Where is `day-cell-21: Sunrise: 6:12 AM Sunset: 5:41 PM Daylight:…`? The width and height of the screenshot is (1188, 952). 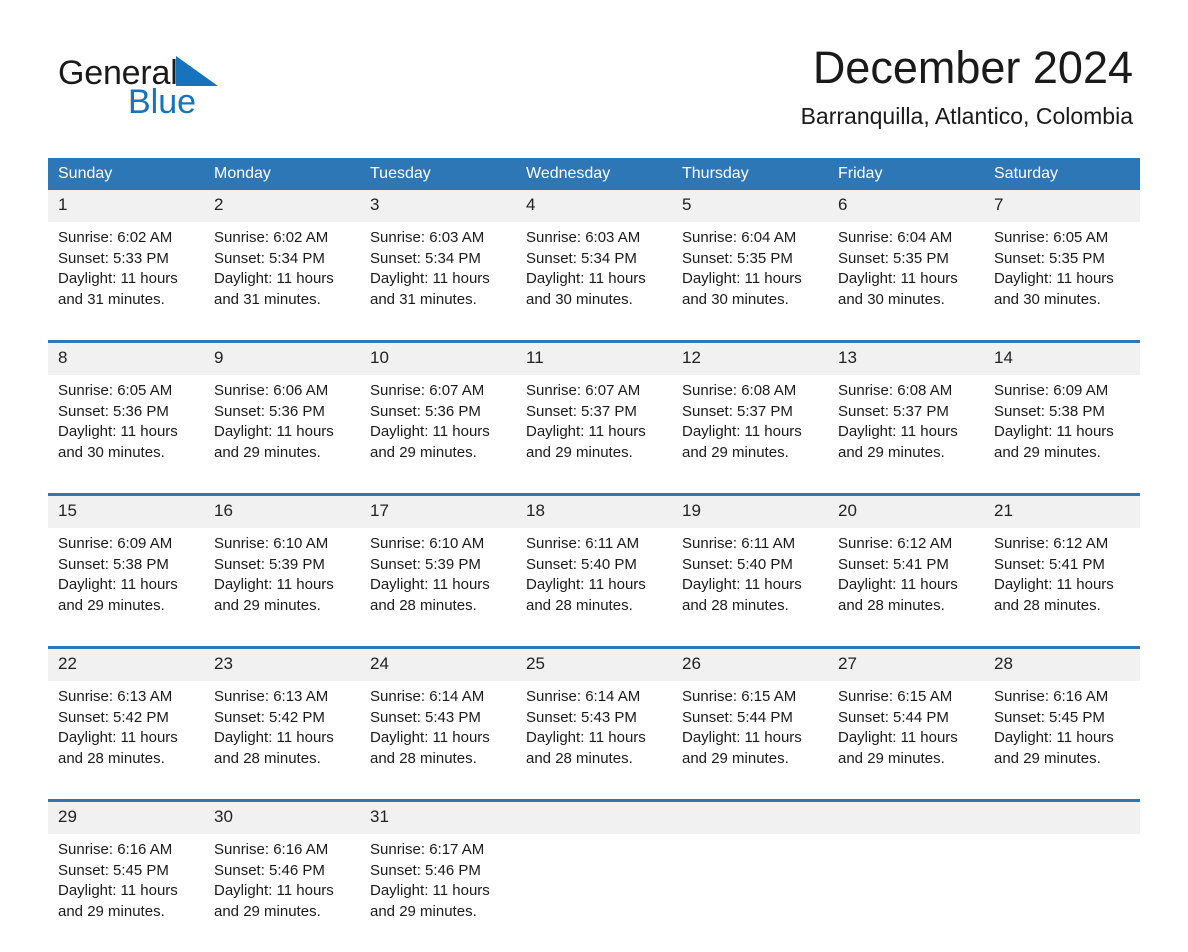
day-cell-21: Sunrise: 6:12 AM Sunset: 5:41 PM Daylight:… is located at coordinates (1062, 587).